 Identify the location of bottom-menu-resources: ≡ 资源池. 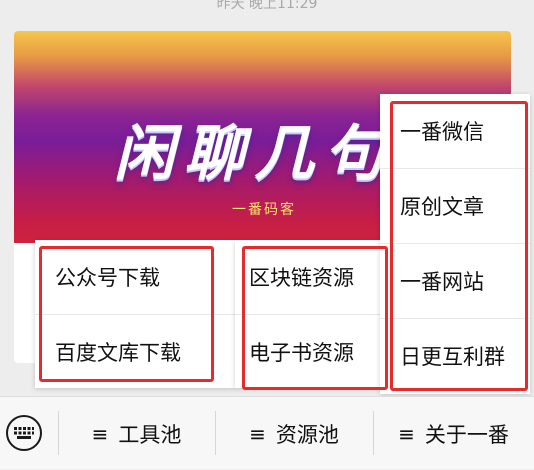
(294, 433).